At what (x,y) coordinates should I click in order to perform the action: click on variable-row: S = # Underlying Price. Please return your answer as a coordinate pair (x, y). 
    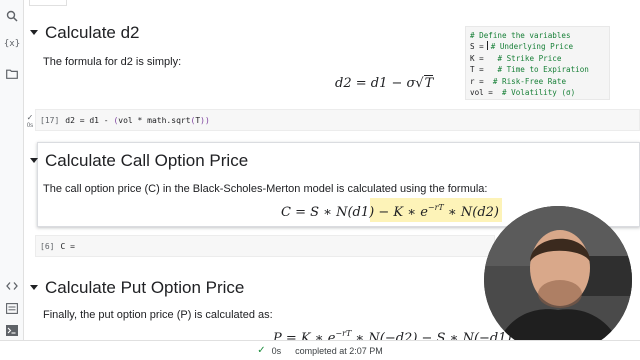
    Looking at the image, I should click on (537, 46).